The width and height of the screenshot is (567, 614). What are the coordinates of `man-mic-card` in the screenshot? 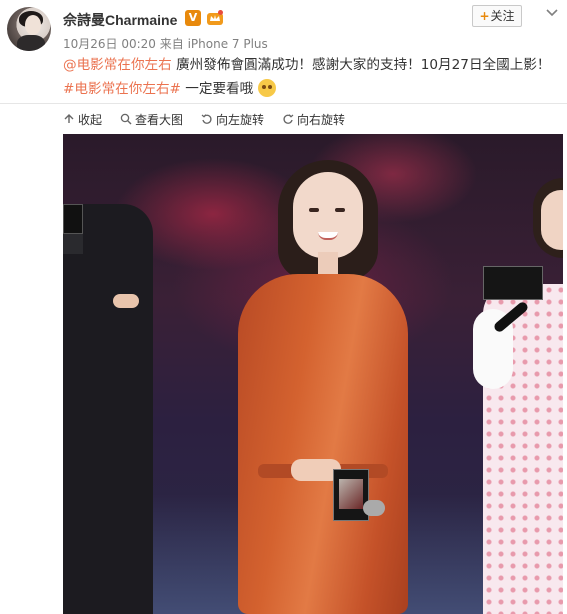 It's located at (73, 219).